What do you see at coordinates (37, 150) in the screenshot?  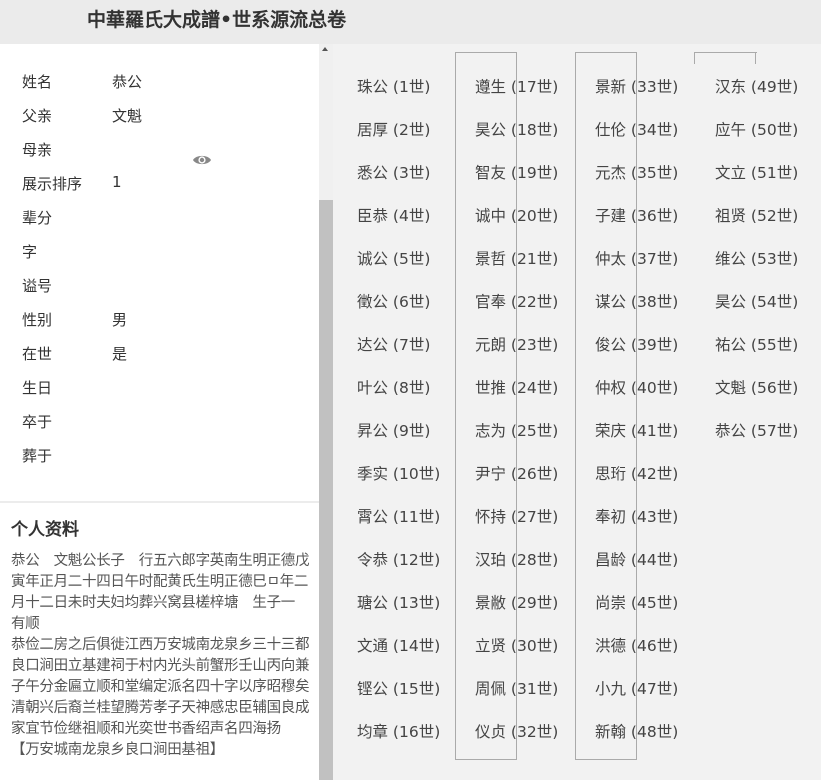 I see `field-label: 母亲` at bounding box center [37, 150].